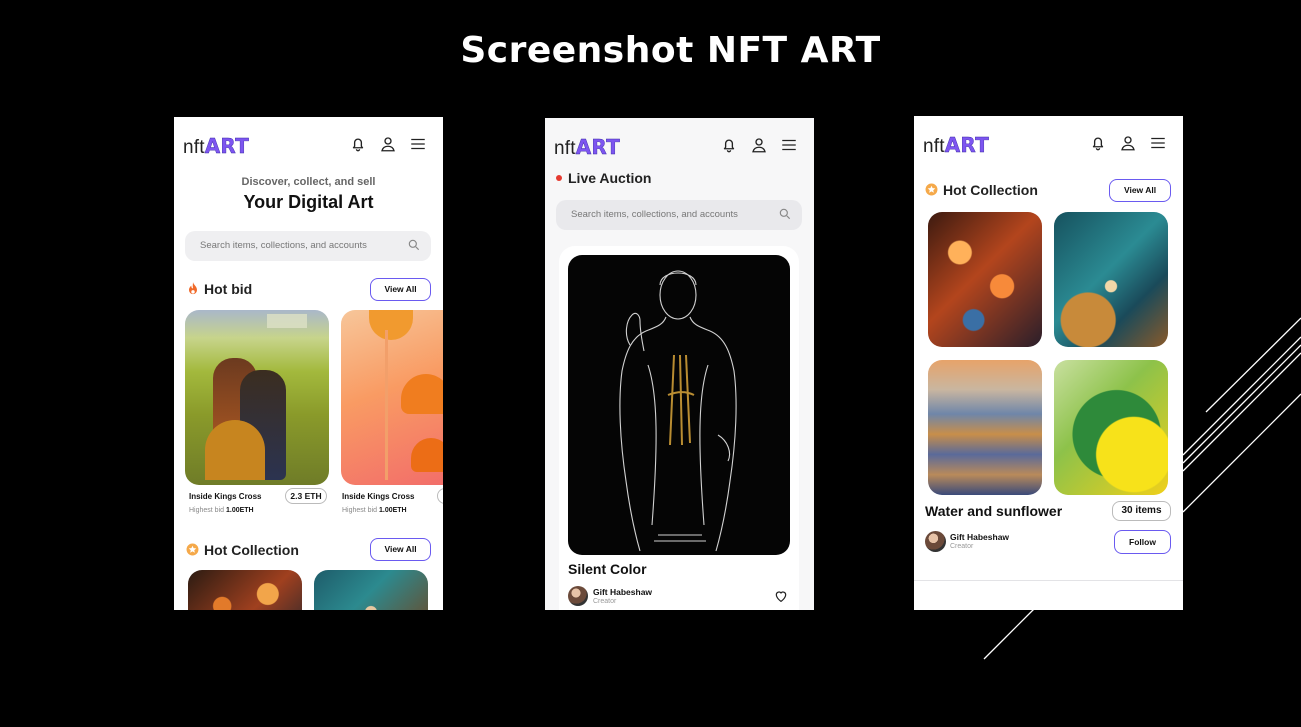  Describe the element at coordinates (994, 511) in the screenshot. I see `collection-name: Water and sunflower` at that location.